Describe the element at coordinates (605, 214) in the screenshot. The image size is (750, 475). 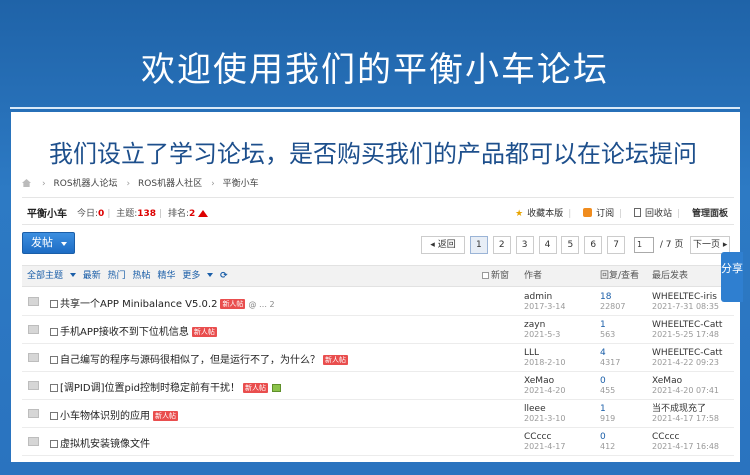
I see `subscribe-link: 订阅` at that location.